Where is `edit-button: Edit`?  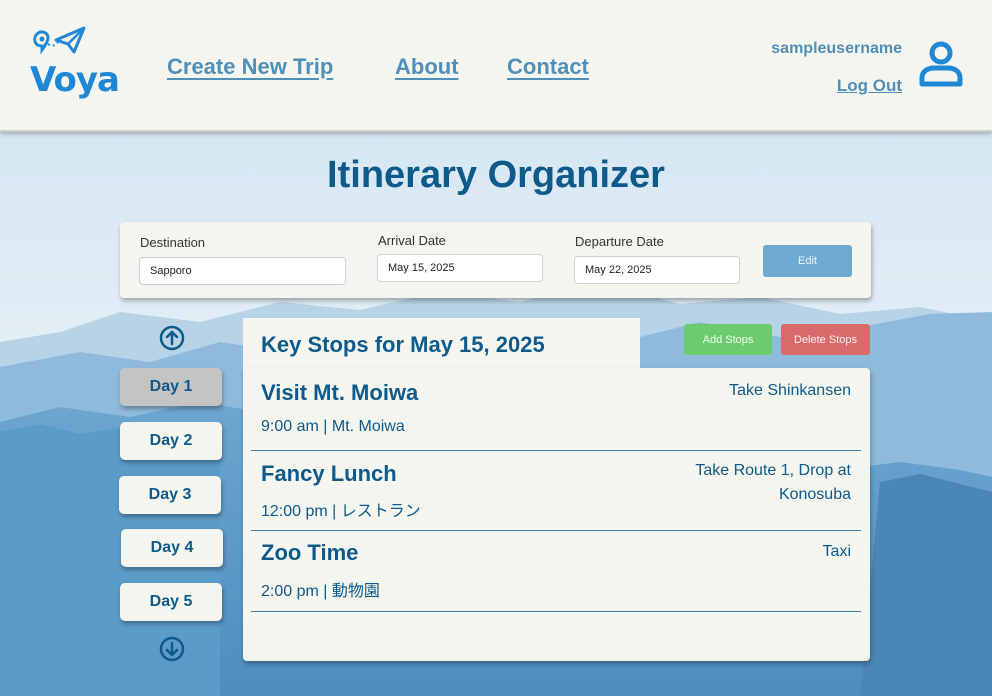
edit-button: Edit is located at coordinates (807, 261).